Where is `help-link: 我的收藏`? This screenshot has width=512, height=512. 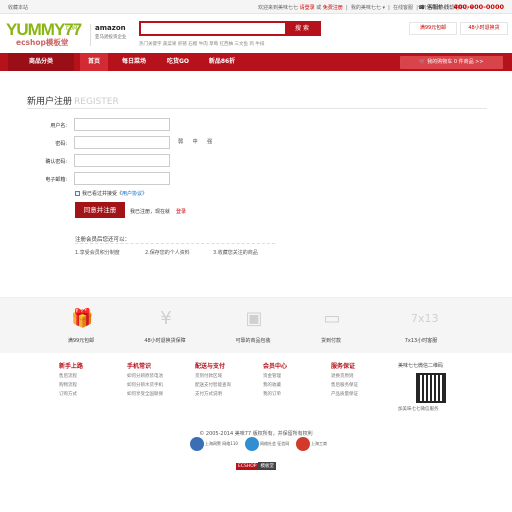
help-link: 我的收藏 is located at coordinates (293, 385).